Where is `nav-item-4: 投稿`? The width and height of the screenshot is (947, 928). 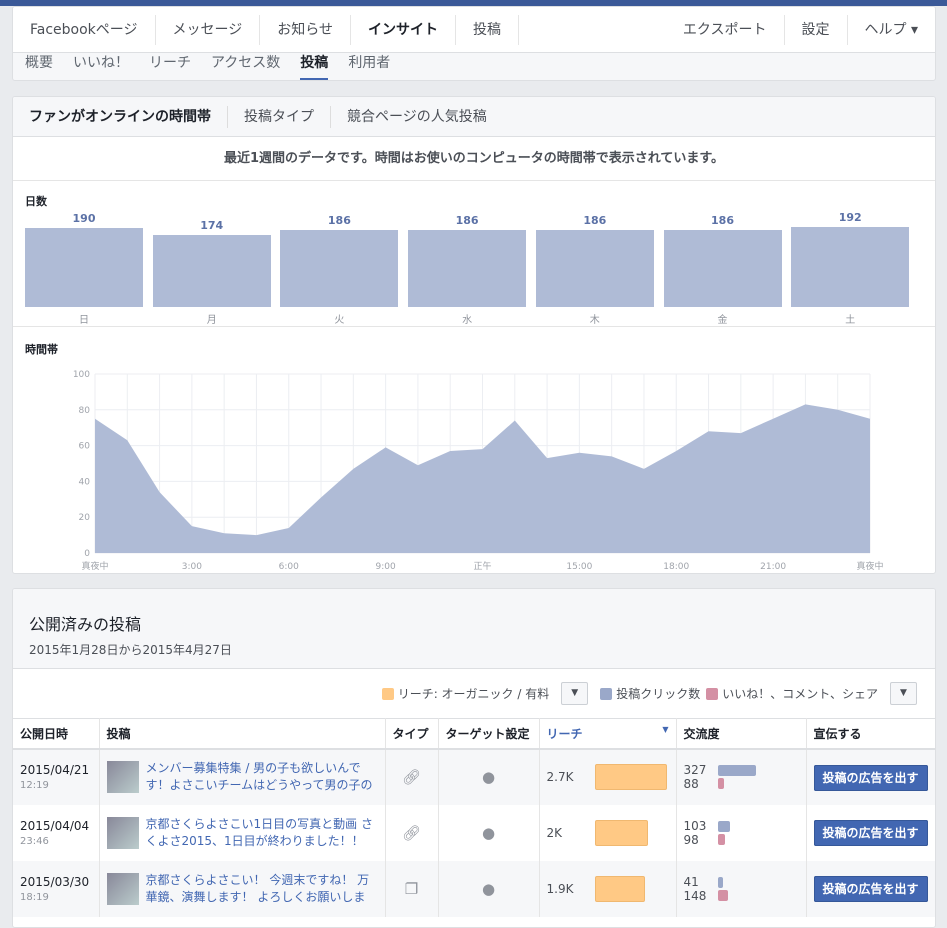 nav-item-4: 投稿 is located at coordinates (487, 30).